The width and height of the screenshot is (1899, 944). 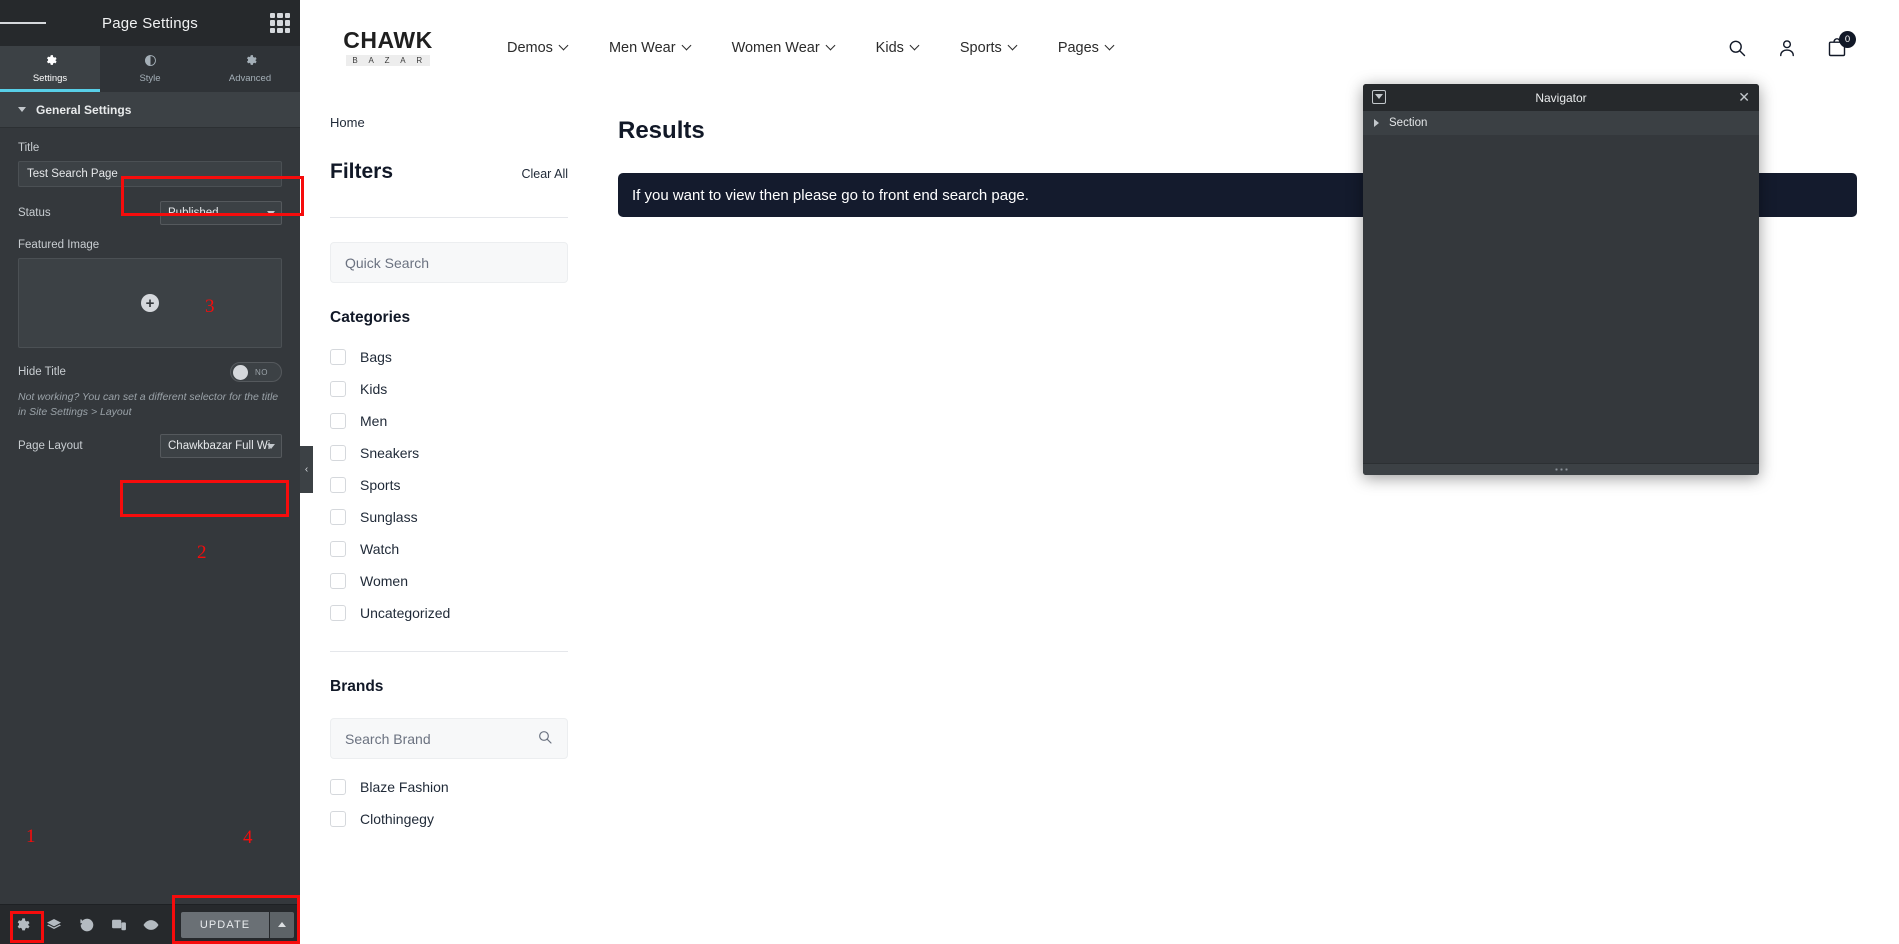 What do you see at coordinates (150, 174) in the screenshot?
I see `title-input` at bounding box center [150, 174].